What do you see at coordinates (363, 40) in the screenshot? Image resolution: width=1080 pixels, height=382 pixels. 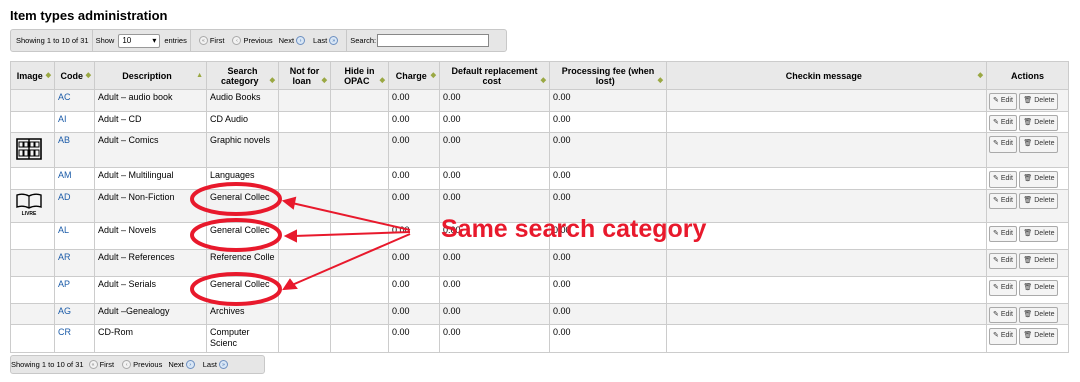 I see `search-label: Search:` at bounding box center [363, 40].